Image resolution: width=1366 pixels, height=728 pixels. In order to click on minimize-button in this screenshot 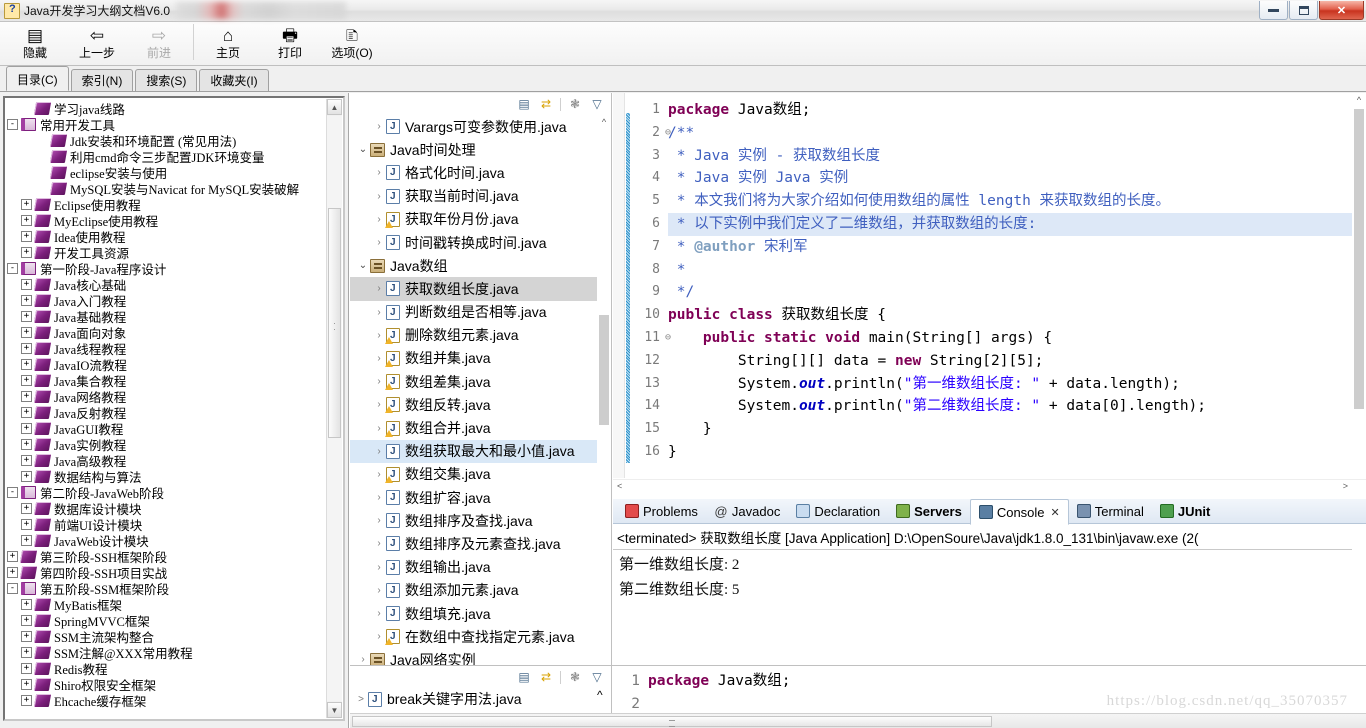, I will do `click(1273, 10)`.